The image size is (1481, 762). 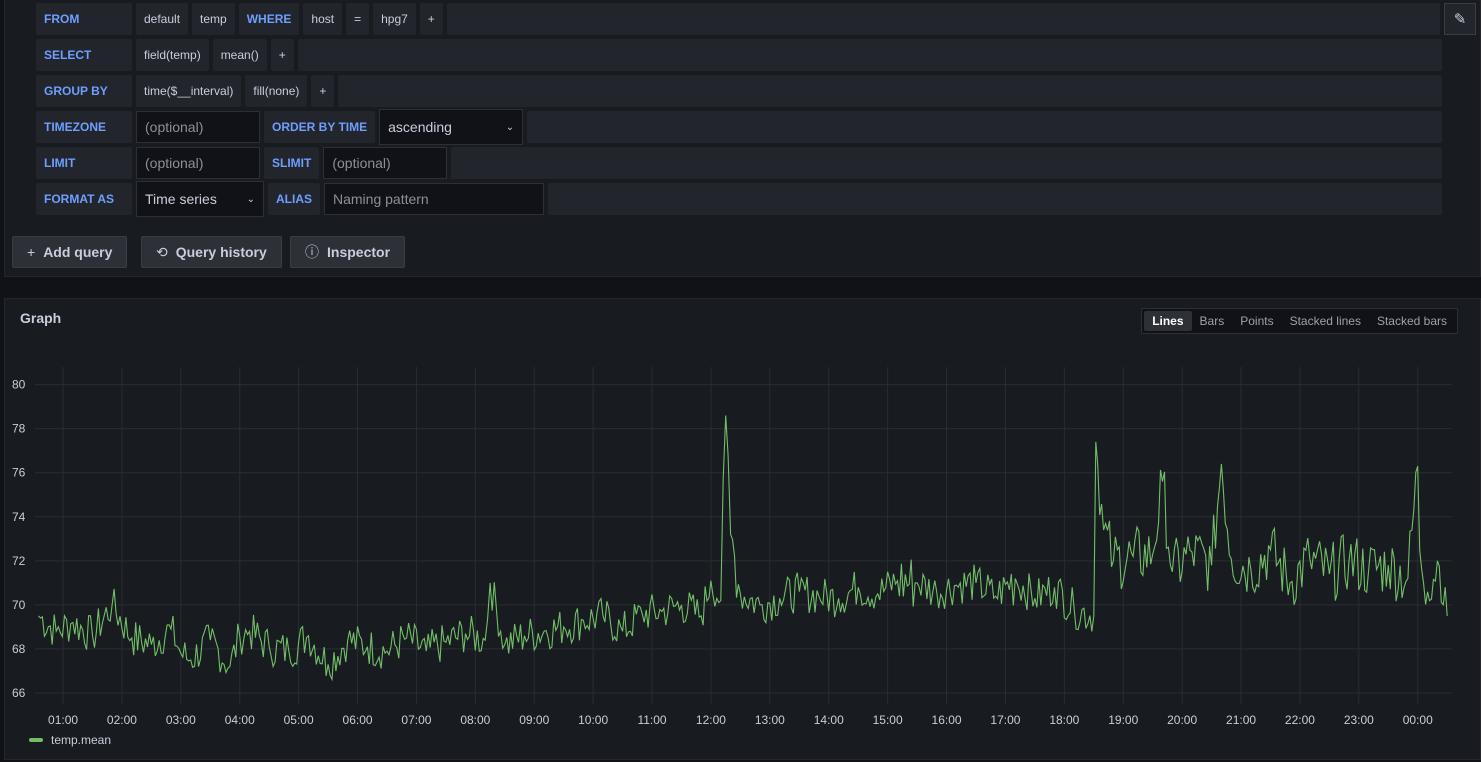 I want to click on group-by-row: GROUP BY time($__interval) fill(none) +, so click(x=739, y=91).